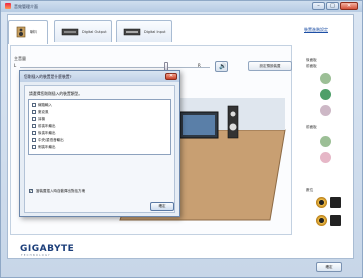 This screenshot has width=363, height=278. I want to click on dialog-title: 您剛插入的裝置是什麼裝置?, so click(48, 76).